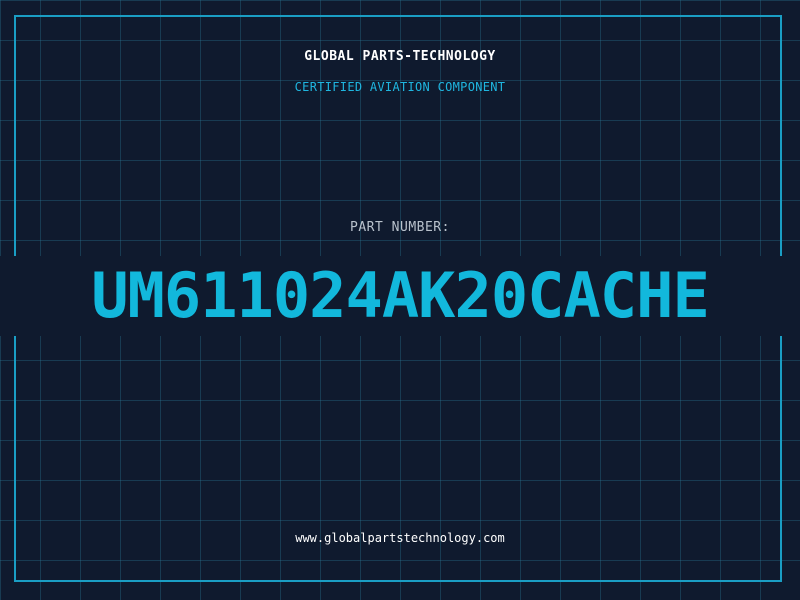 This screenshot has height=600, width=800. What do you see at coordinates (400, 227) in the screenshot?
I see `part-number-label: PART NUMBER:` at bounding box center [400, 227].